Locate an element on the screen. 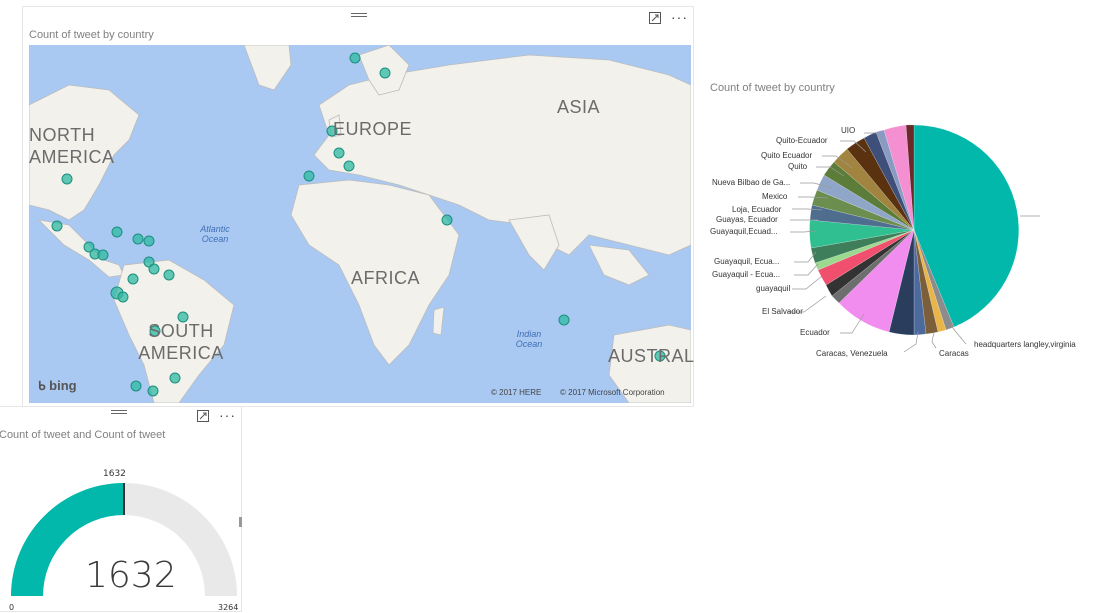 The width and height of the screenshot is (1110, 613). gauge-target-label: 1632 is located at coordinates (114, 474).